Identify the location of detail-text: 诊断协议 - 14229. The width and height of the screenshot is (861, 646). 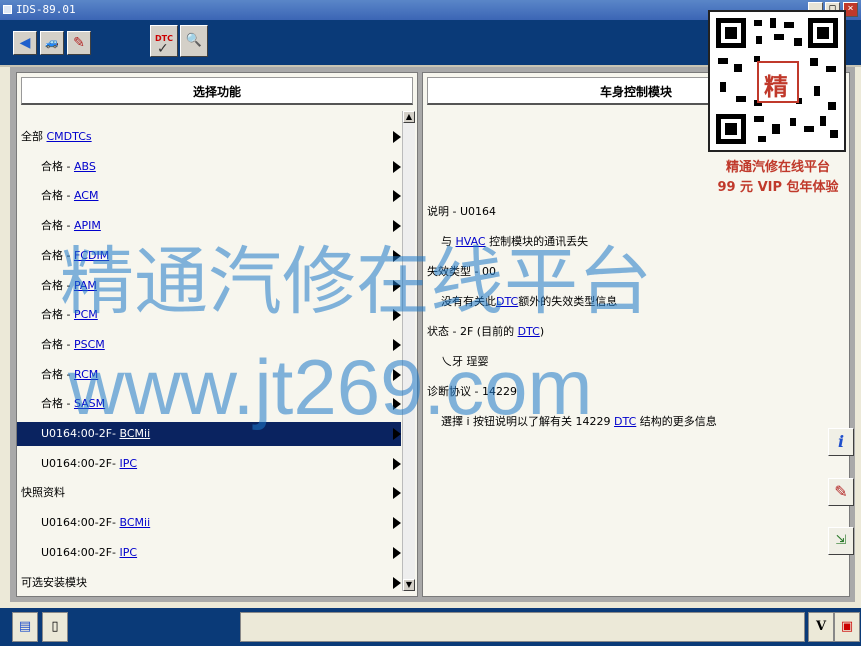
(472, 391).